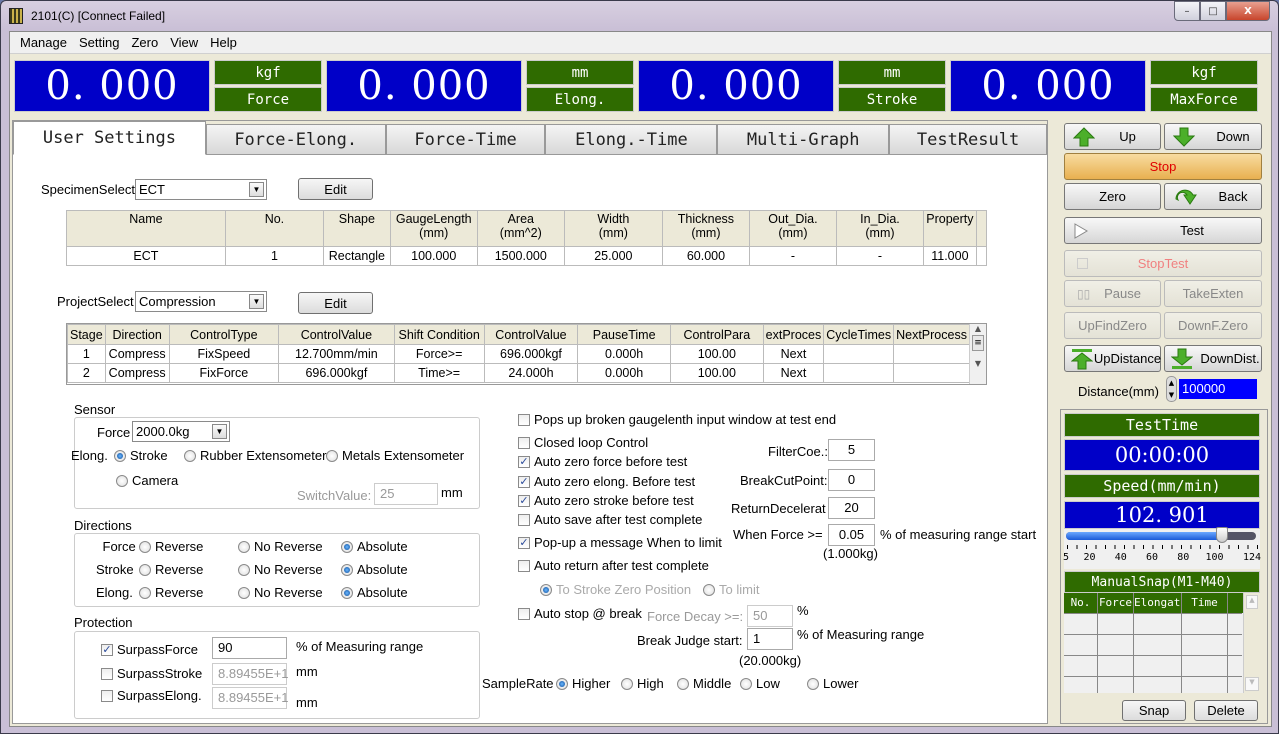 The width and height of the screenshot is (1279, 734). Describe the element at coordinates (184, 42) in the screenshot. I see `menu-view: View` at that location.